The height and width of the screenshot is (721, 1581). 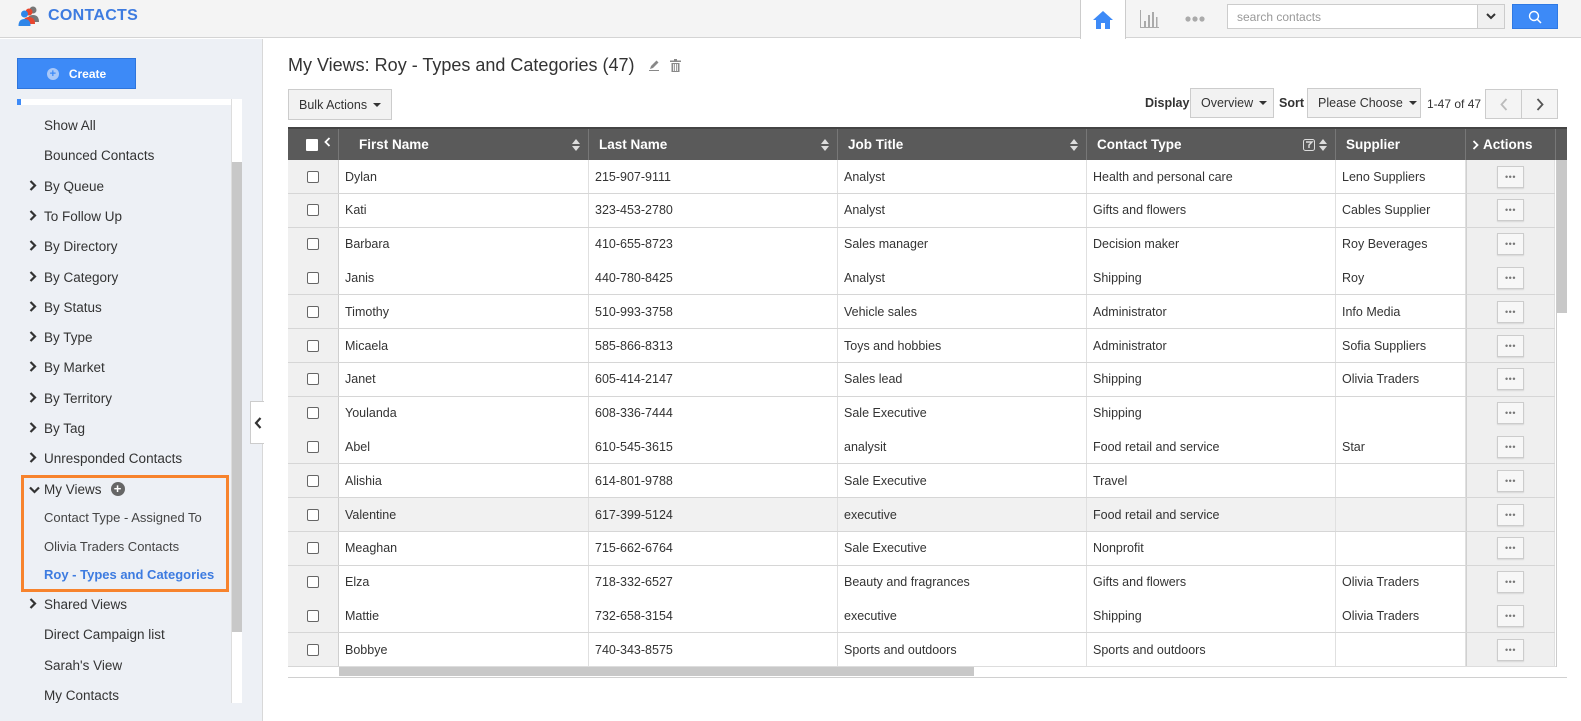 What do you see at coordinates (236, 401) in the screenshot?
I see `sidebar-scrollbar` at bounding box center [236, 401].